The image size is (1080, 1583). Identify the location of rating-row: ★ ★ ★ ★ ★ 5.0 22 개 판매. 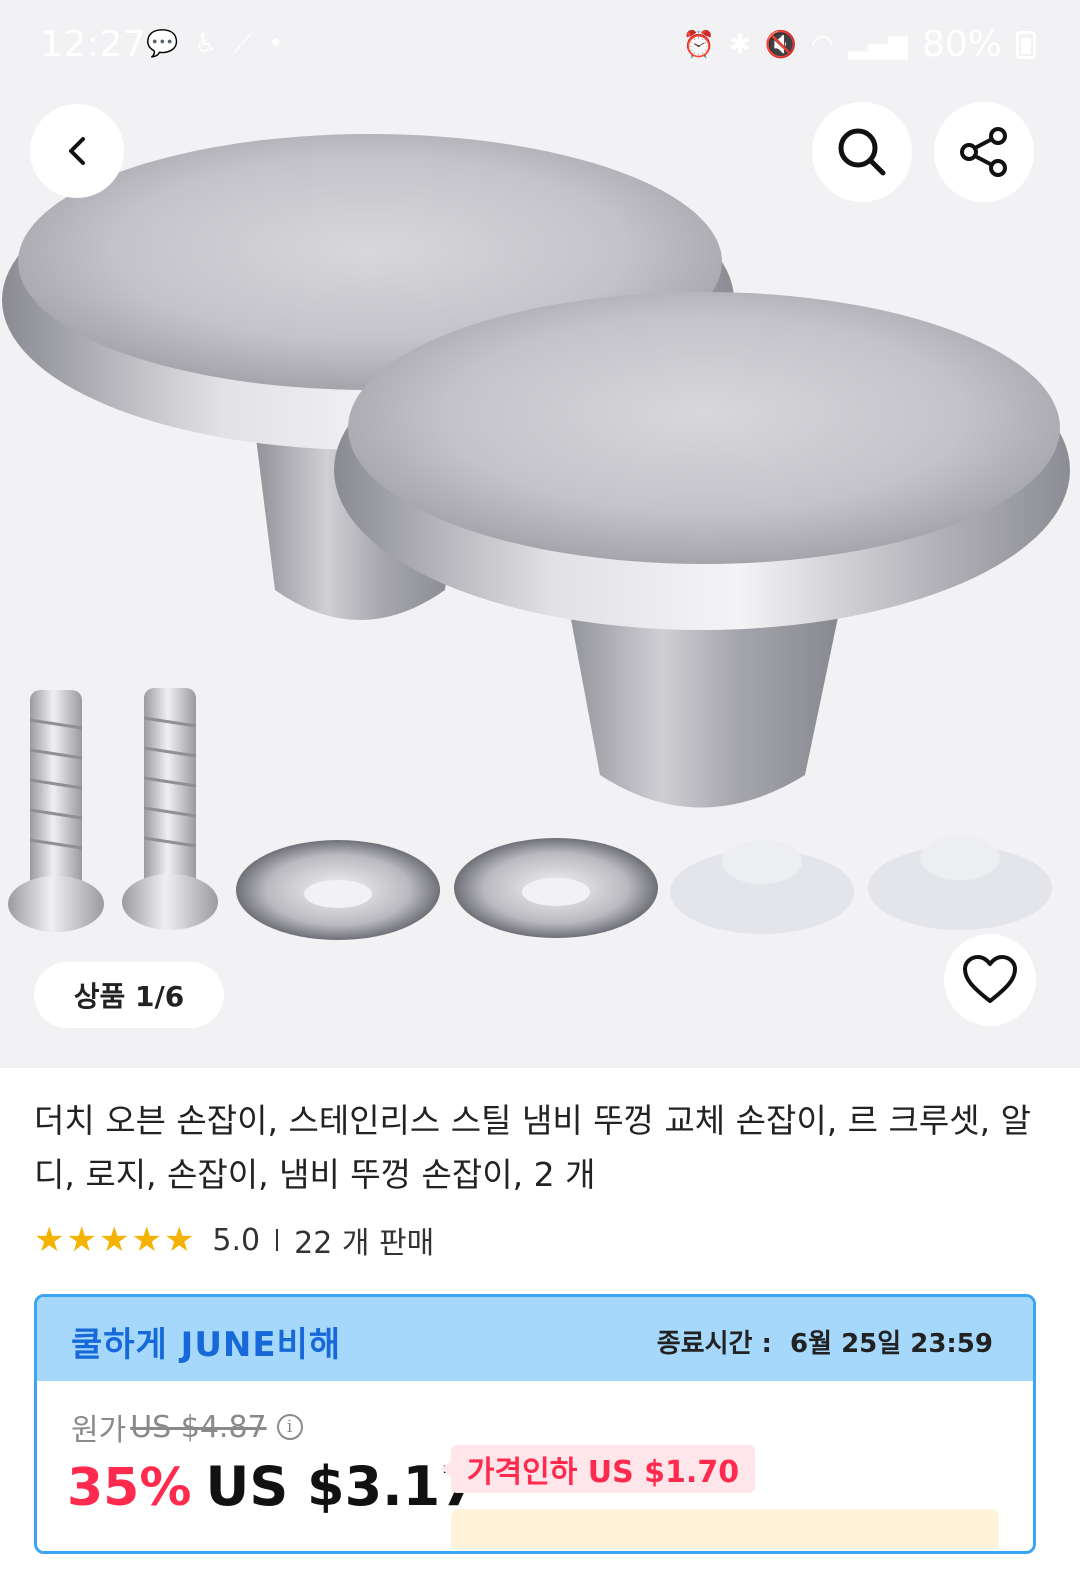
(234, 1240).